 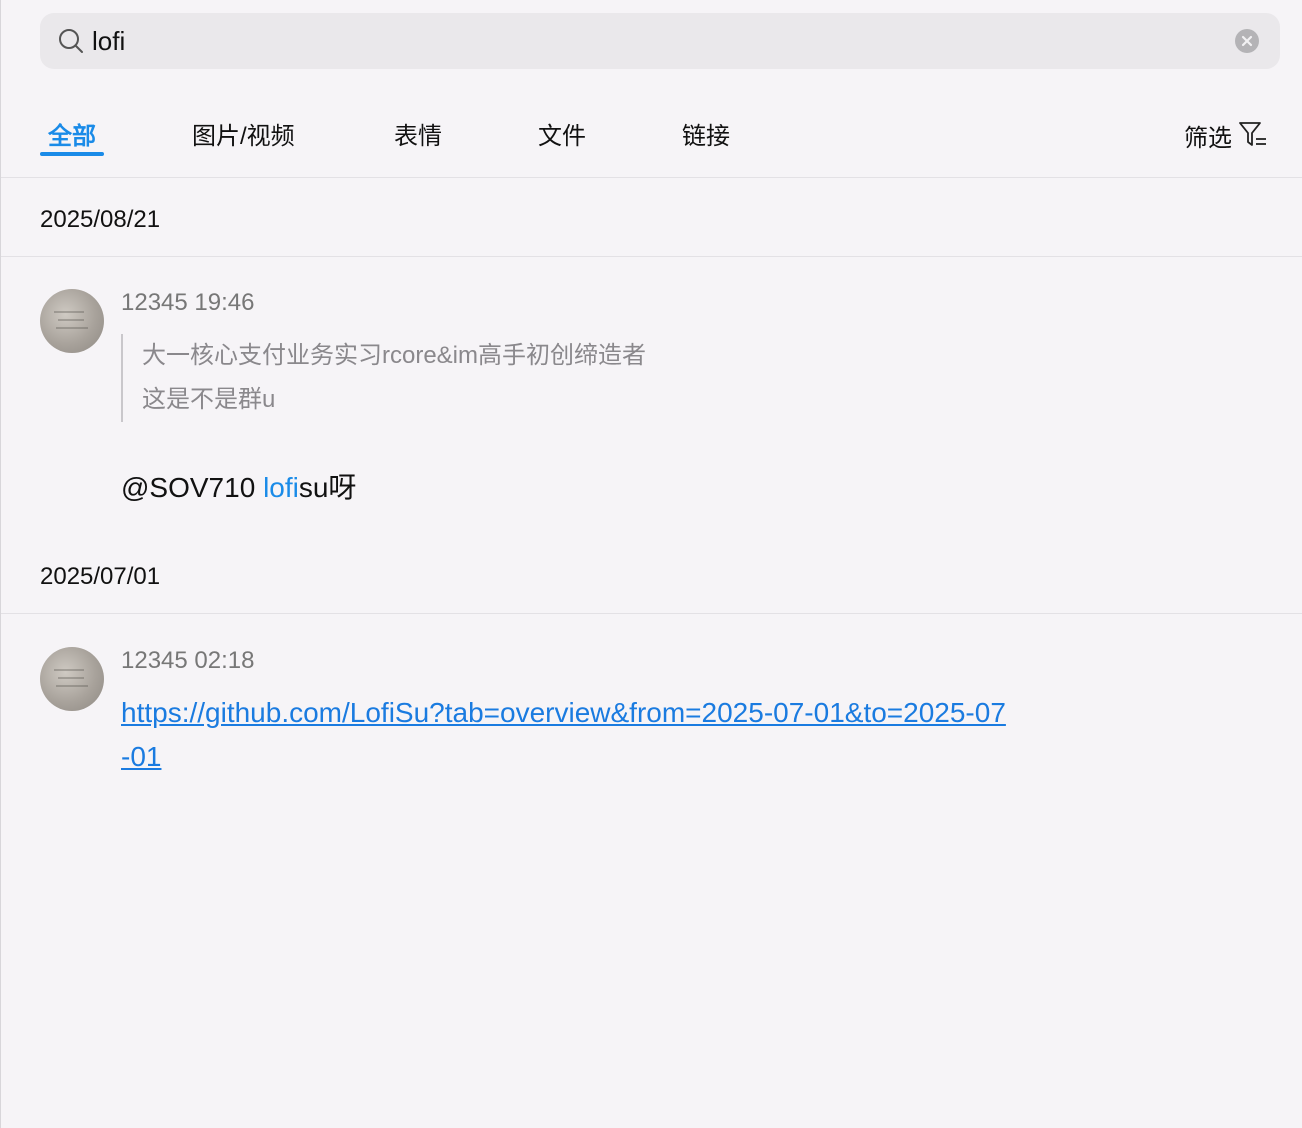 I want to click on tab-files: 文件, so click(x=562, y=133).